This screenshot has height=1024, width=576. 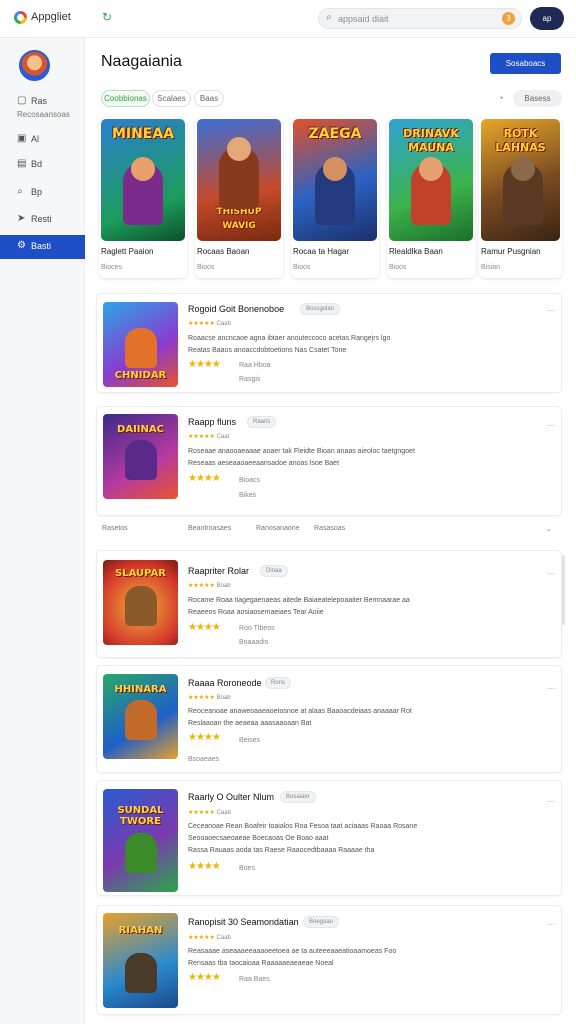 What do you see at coordinates (140, 960) in the screenshot?
I see `app-thumbnail: RIAHAN` at bounding box center [140, 960].